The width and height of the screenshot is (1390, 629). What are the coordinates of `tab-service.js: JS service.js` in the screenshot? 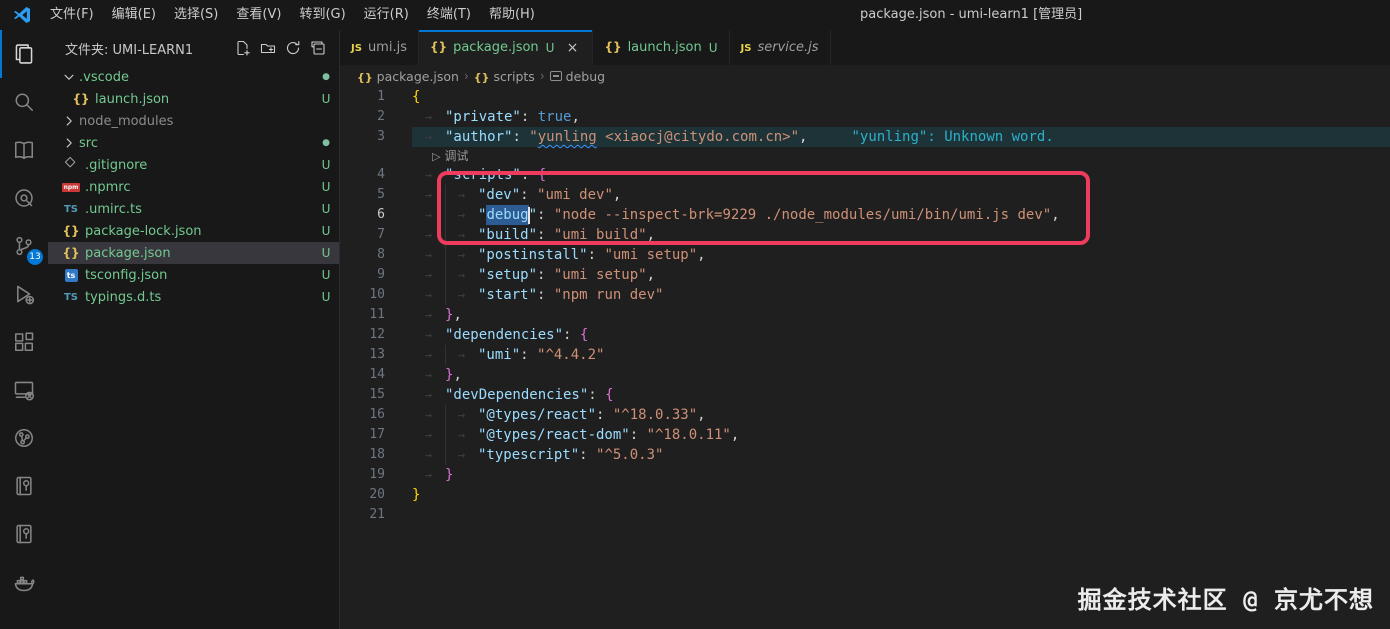 It's located at (780, 47).